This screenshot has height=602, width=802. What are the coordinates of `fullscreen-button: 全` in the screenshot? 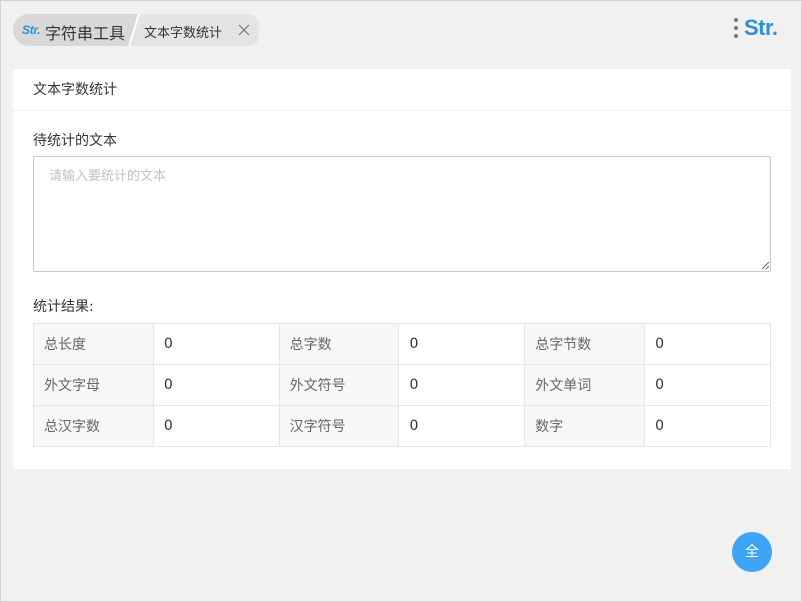 It's located at (752, 552).